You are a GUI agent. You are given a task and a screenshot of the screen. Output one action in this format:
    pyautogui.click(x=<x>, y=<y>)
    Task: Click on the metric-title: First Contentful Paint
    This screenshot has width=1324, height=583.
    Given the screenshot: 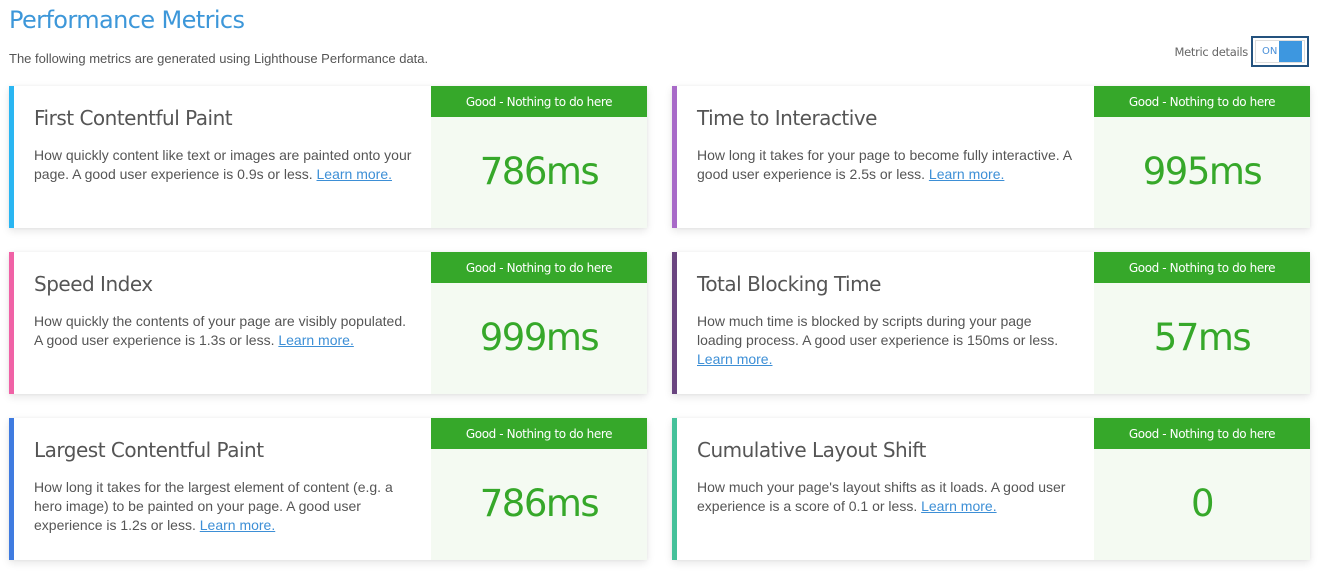 What is the action you would take?
    pyautogui.click(x=133, y=118)
    